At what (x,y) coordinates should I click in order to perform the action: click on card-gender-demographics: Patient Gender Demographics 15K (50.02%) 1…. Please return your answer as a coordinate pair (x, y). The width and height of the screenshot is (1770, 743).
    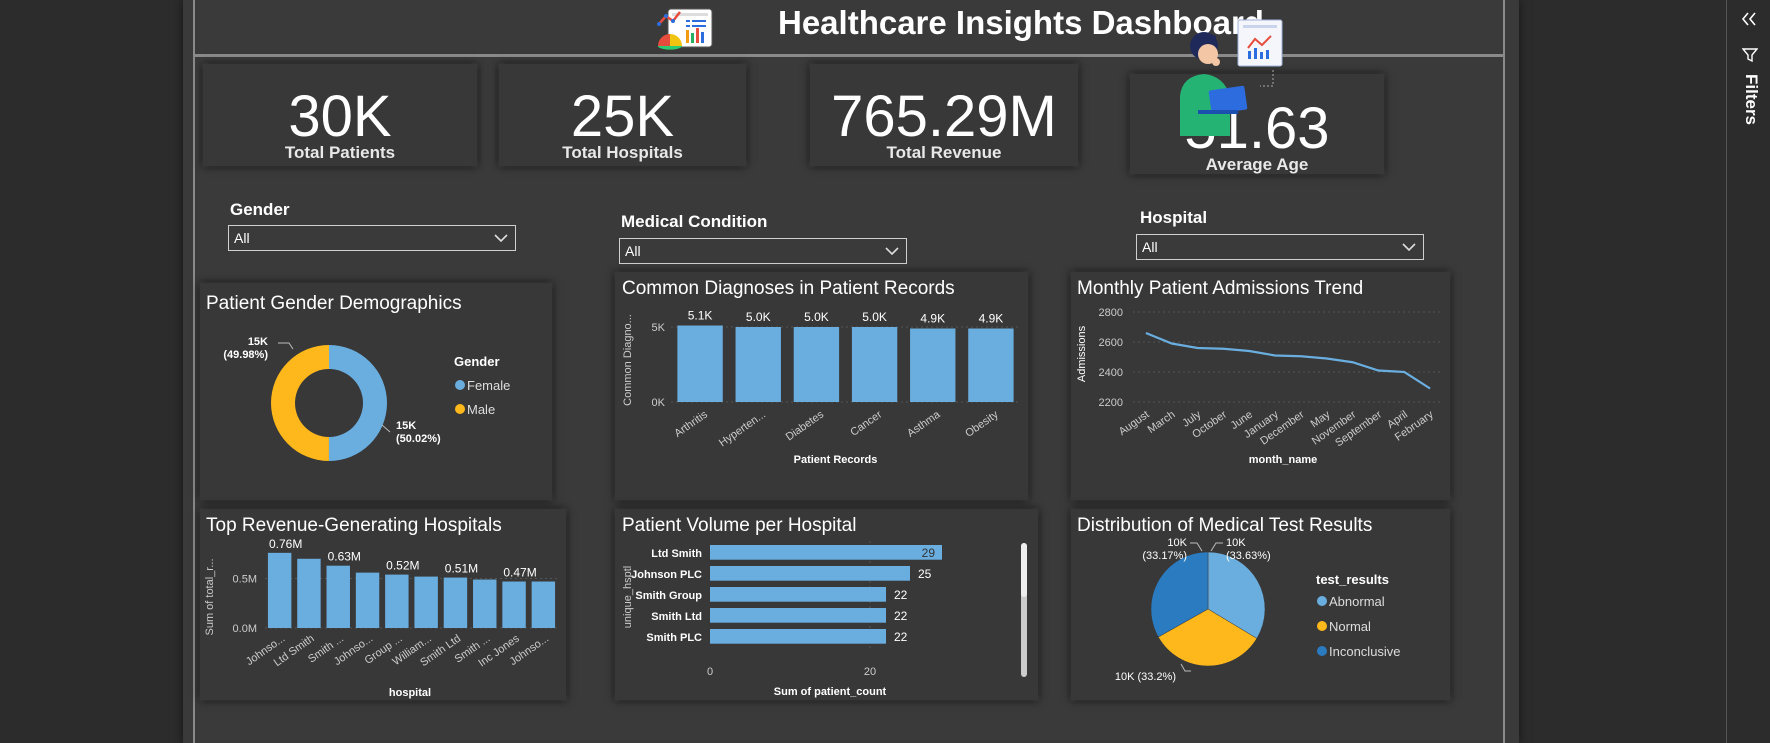
    Looking at the image, I should click on (376, 391).